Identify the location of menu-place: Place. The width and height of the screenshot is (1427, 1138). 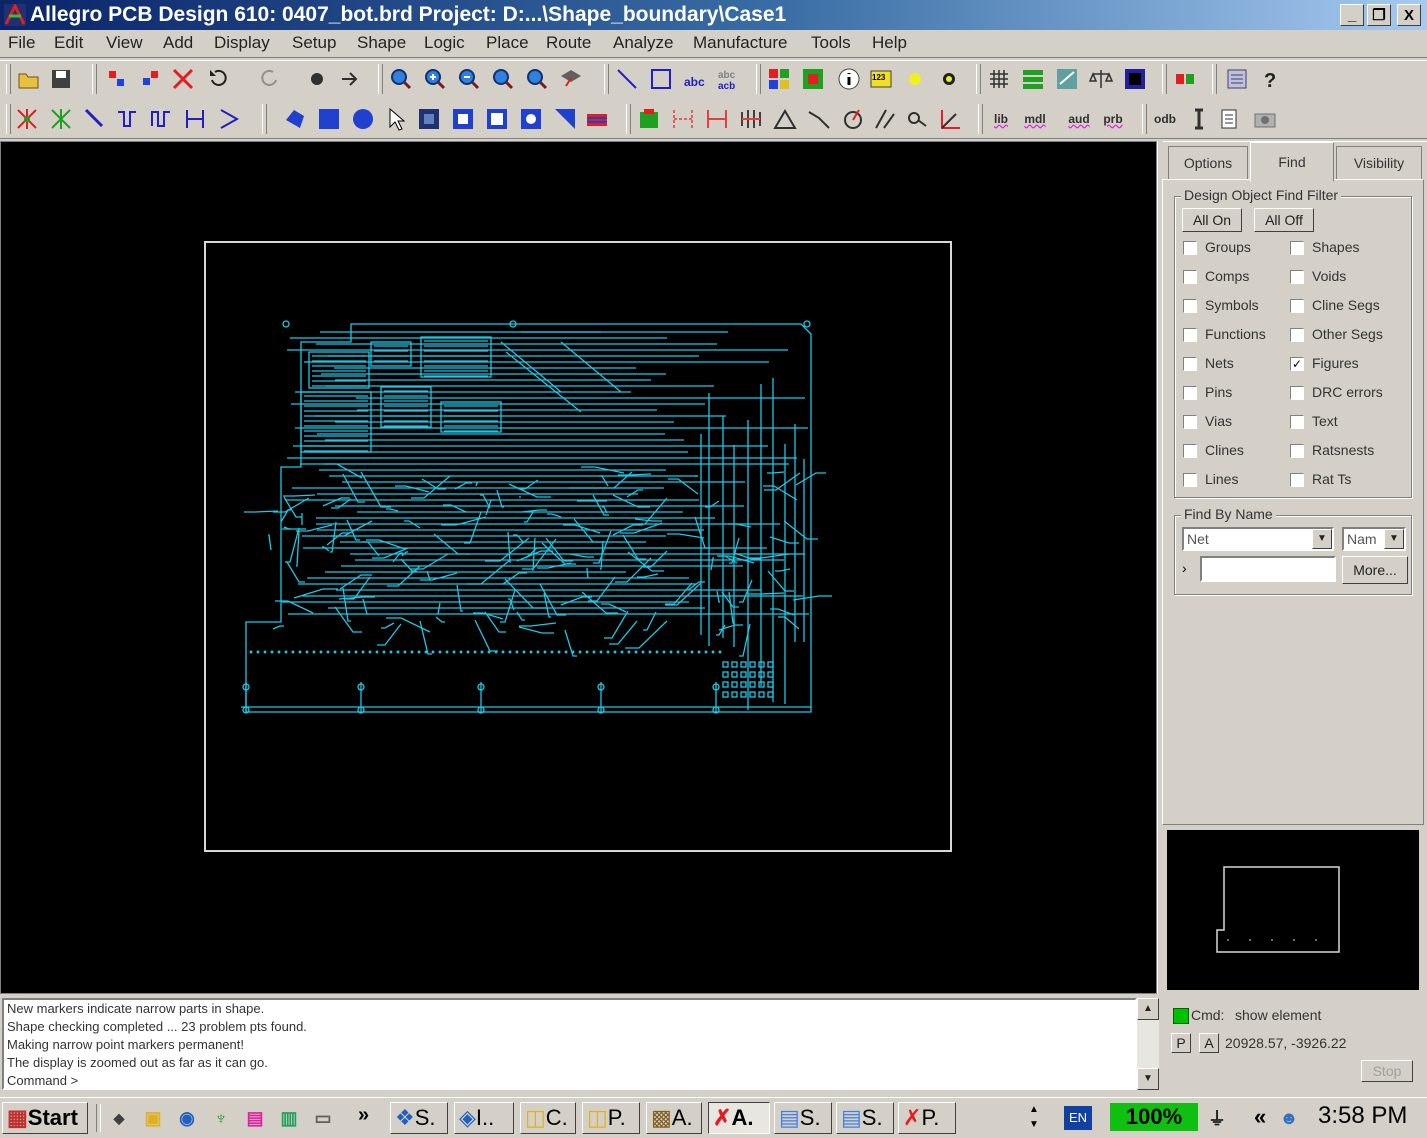
(507, 43).